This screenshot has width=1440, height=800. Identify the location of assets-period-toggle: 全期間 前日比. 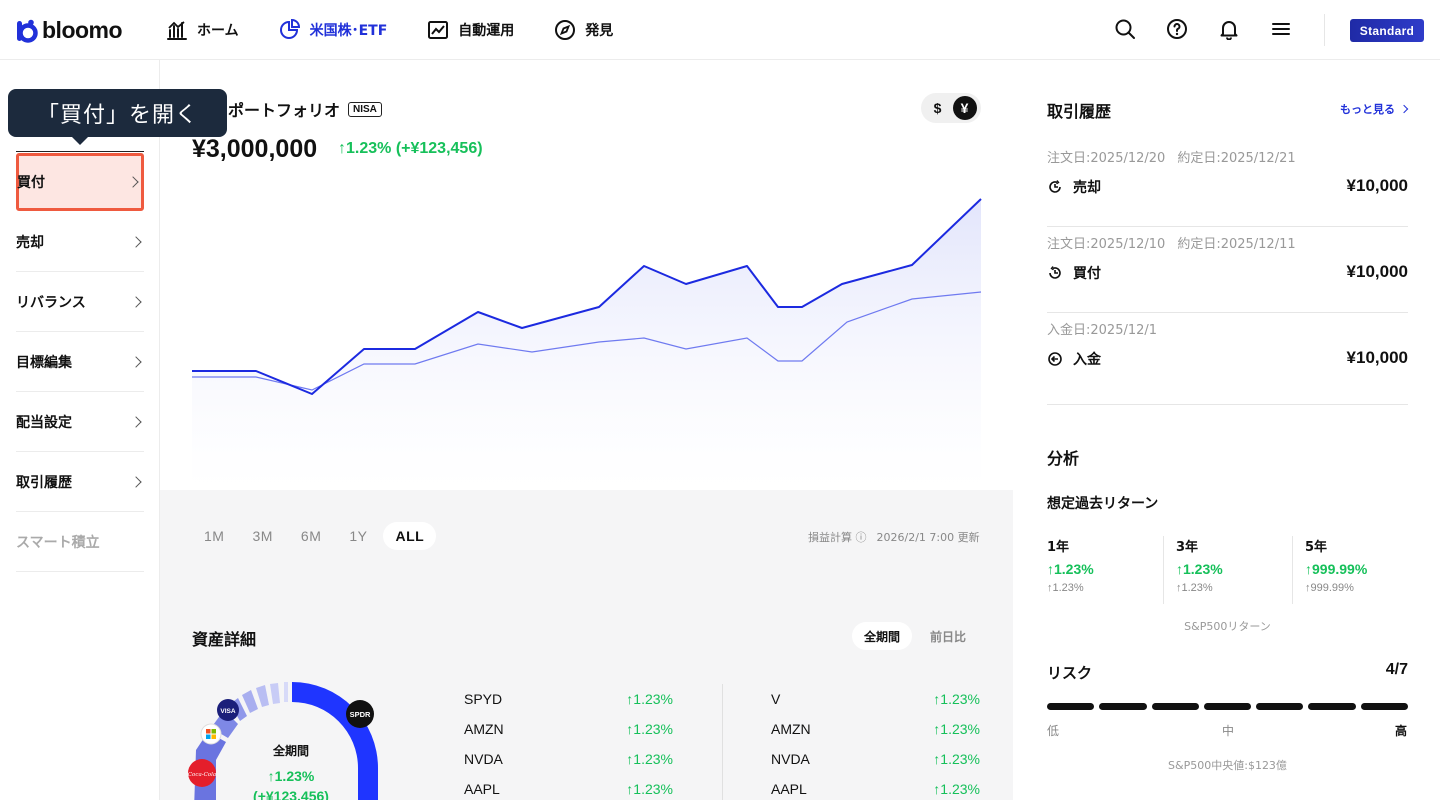
(915, 636).